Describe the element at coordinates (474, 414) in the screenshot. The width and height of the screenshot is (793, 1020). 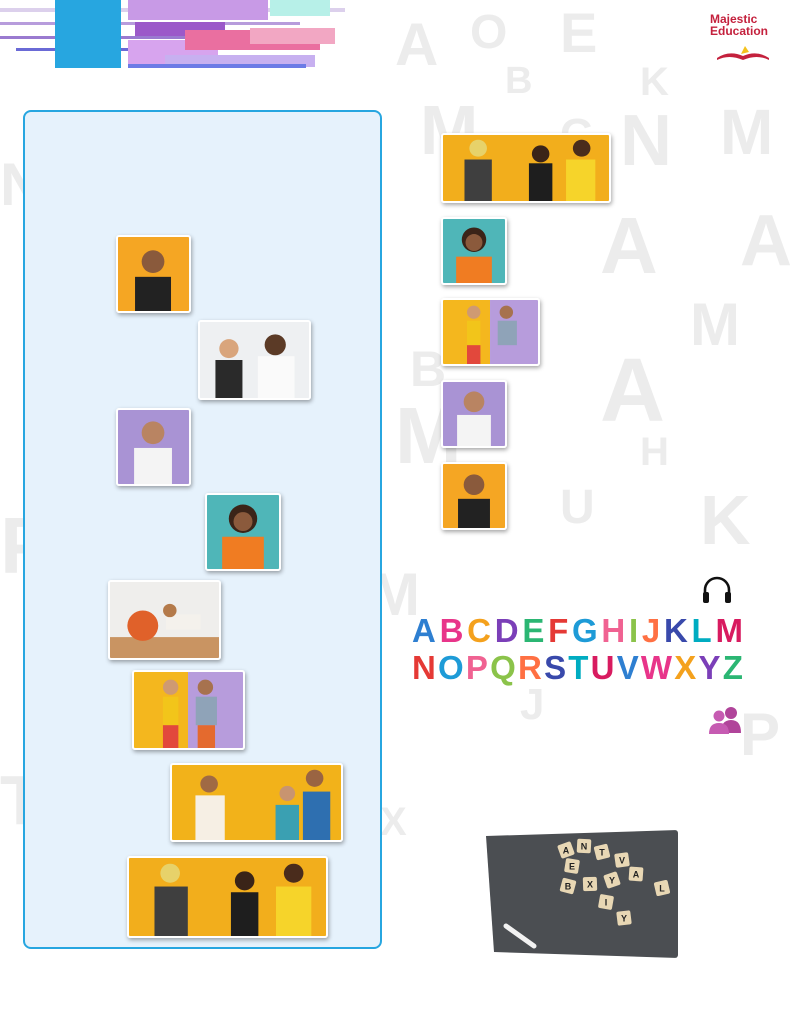
I see `photo-man-white-shirt-small` at that location.